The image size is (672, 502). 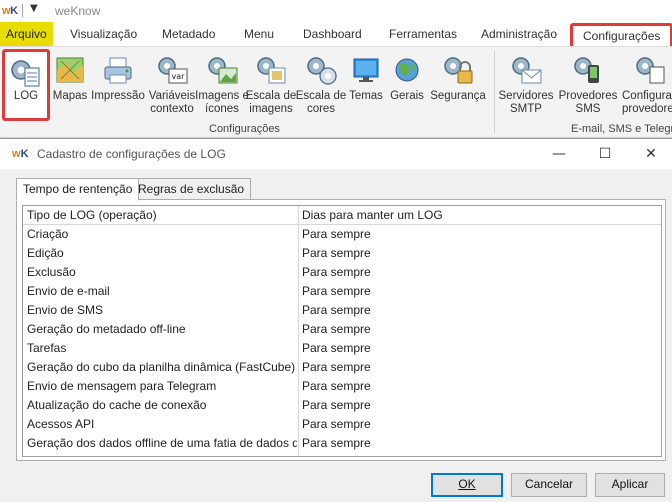 I want to click on dialog-title: Cadastro de configurações de LOG, so click(x=131, y=154).